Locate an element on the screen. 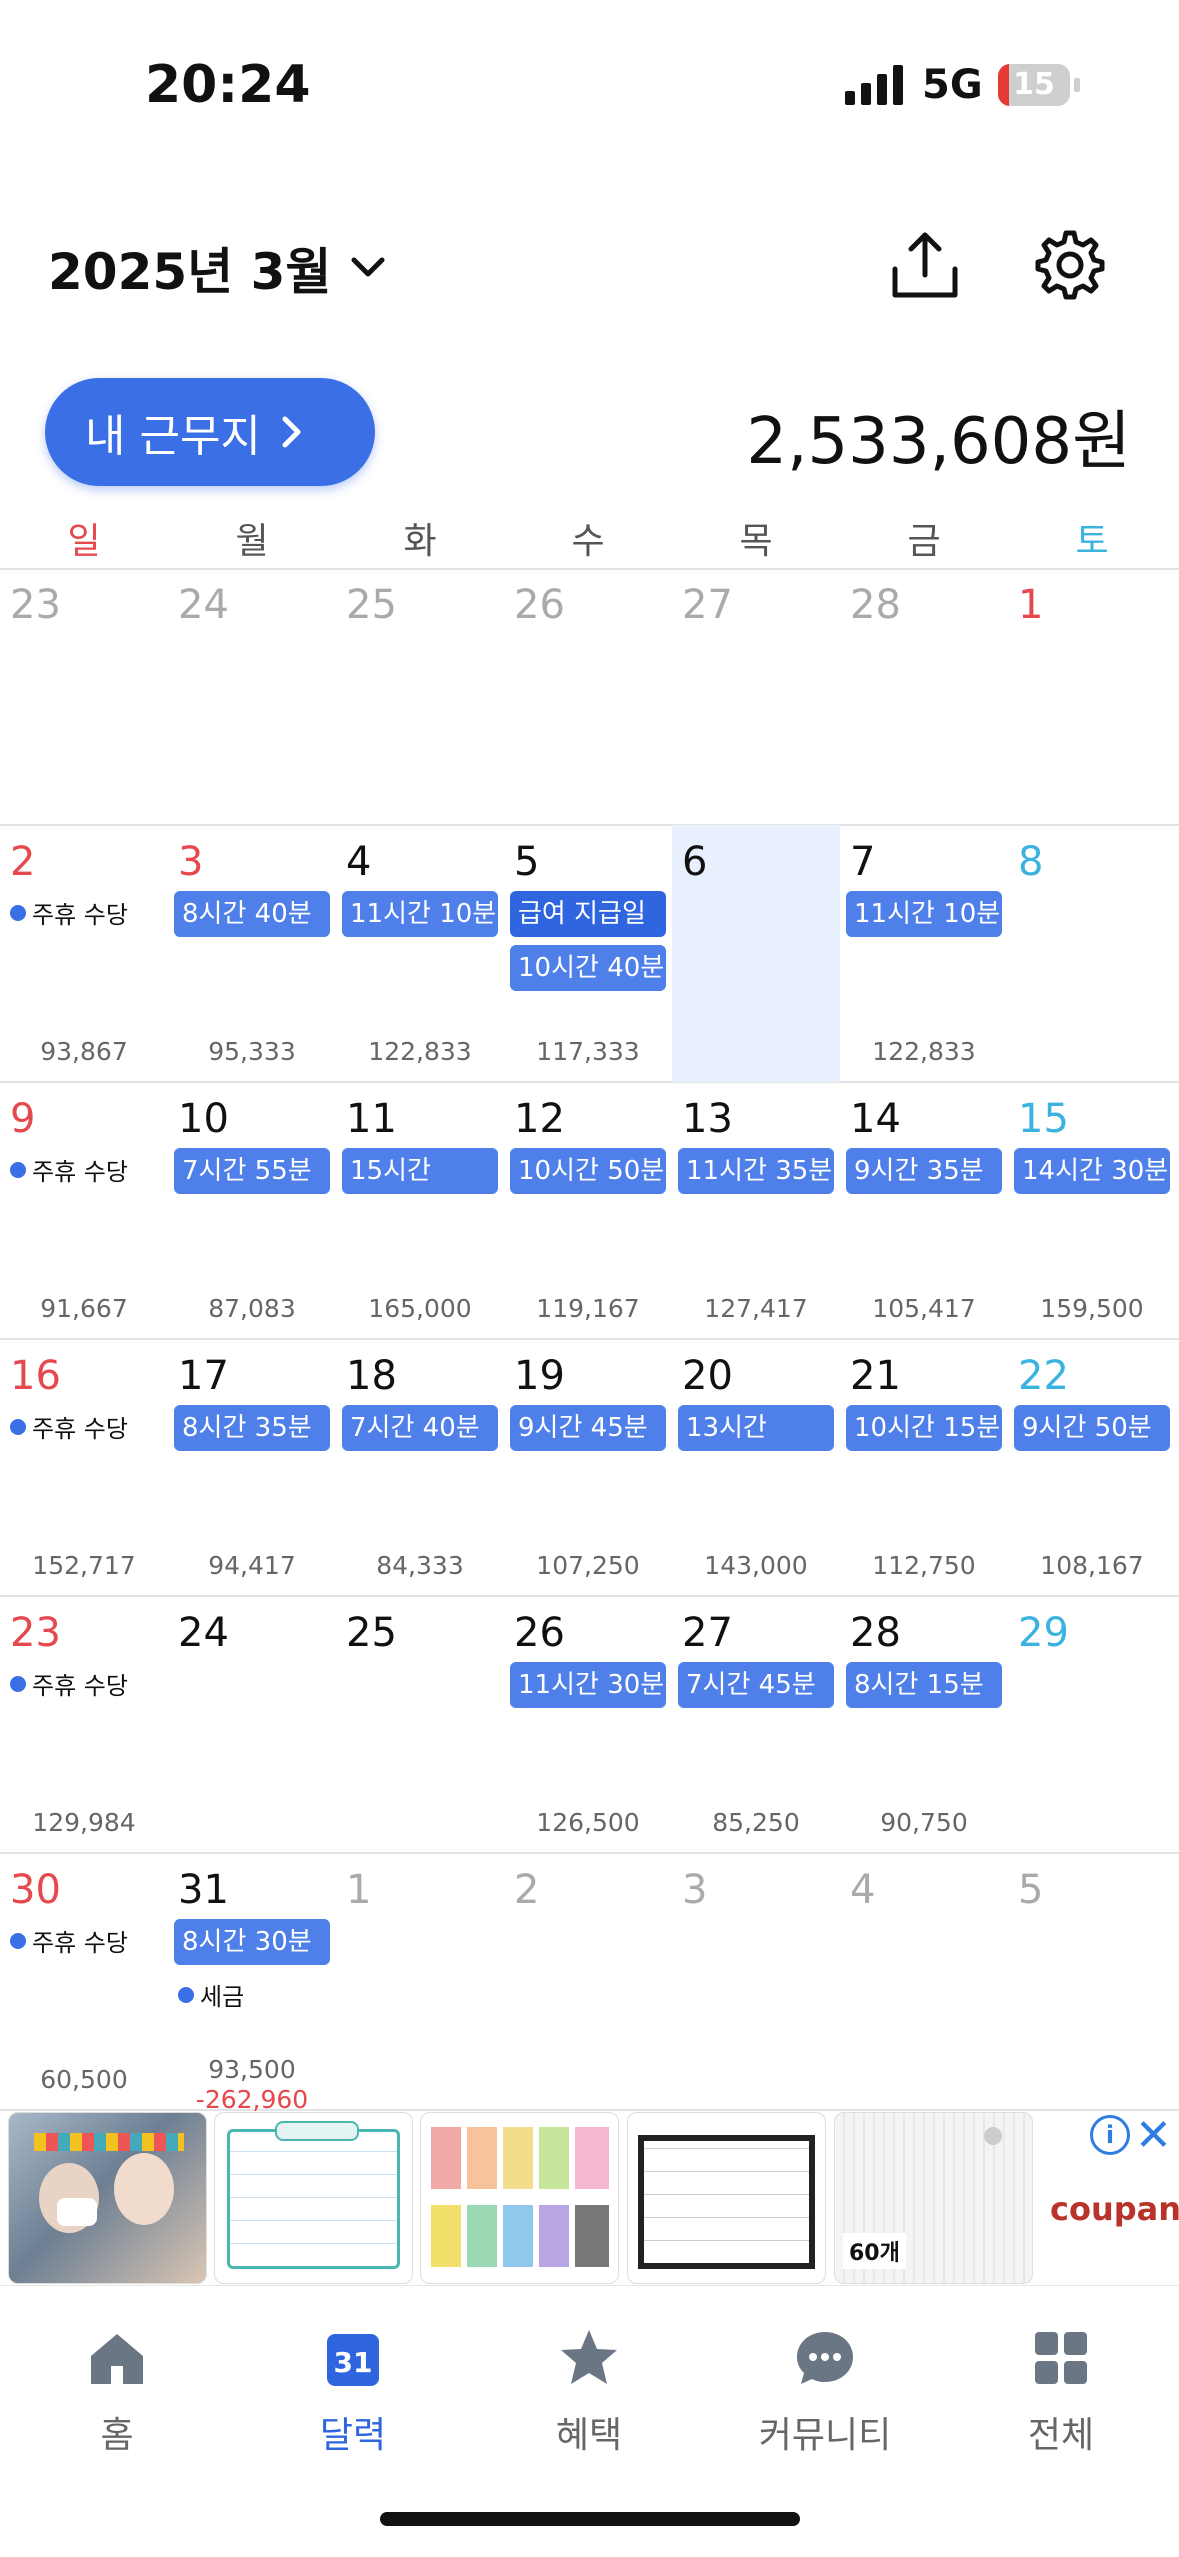  day-cell: 17 8시간 35분 94,417 is located at coordinates (252, 1468).